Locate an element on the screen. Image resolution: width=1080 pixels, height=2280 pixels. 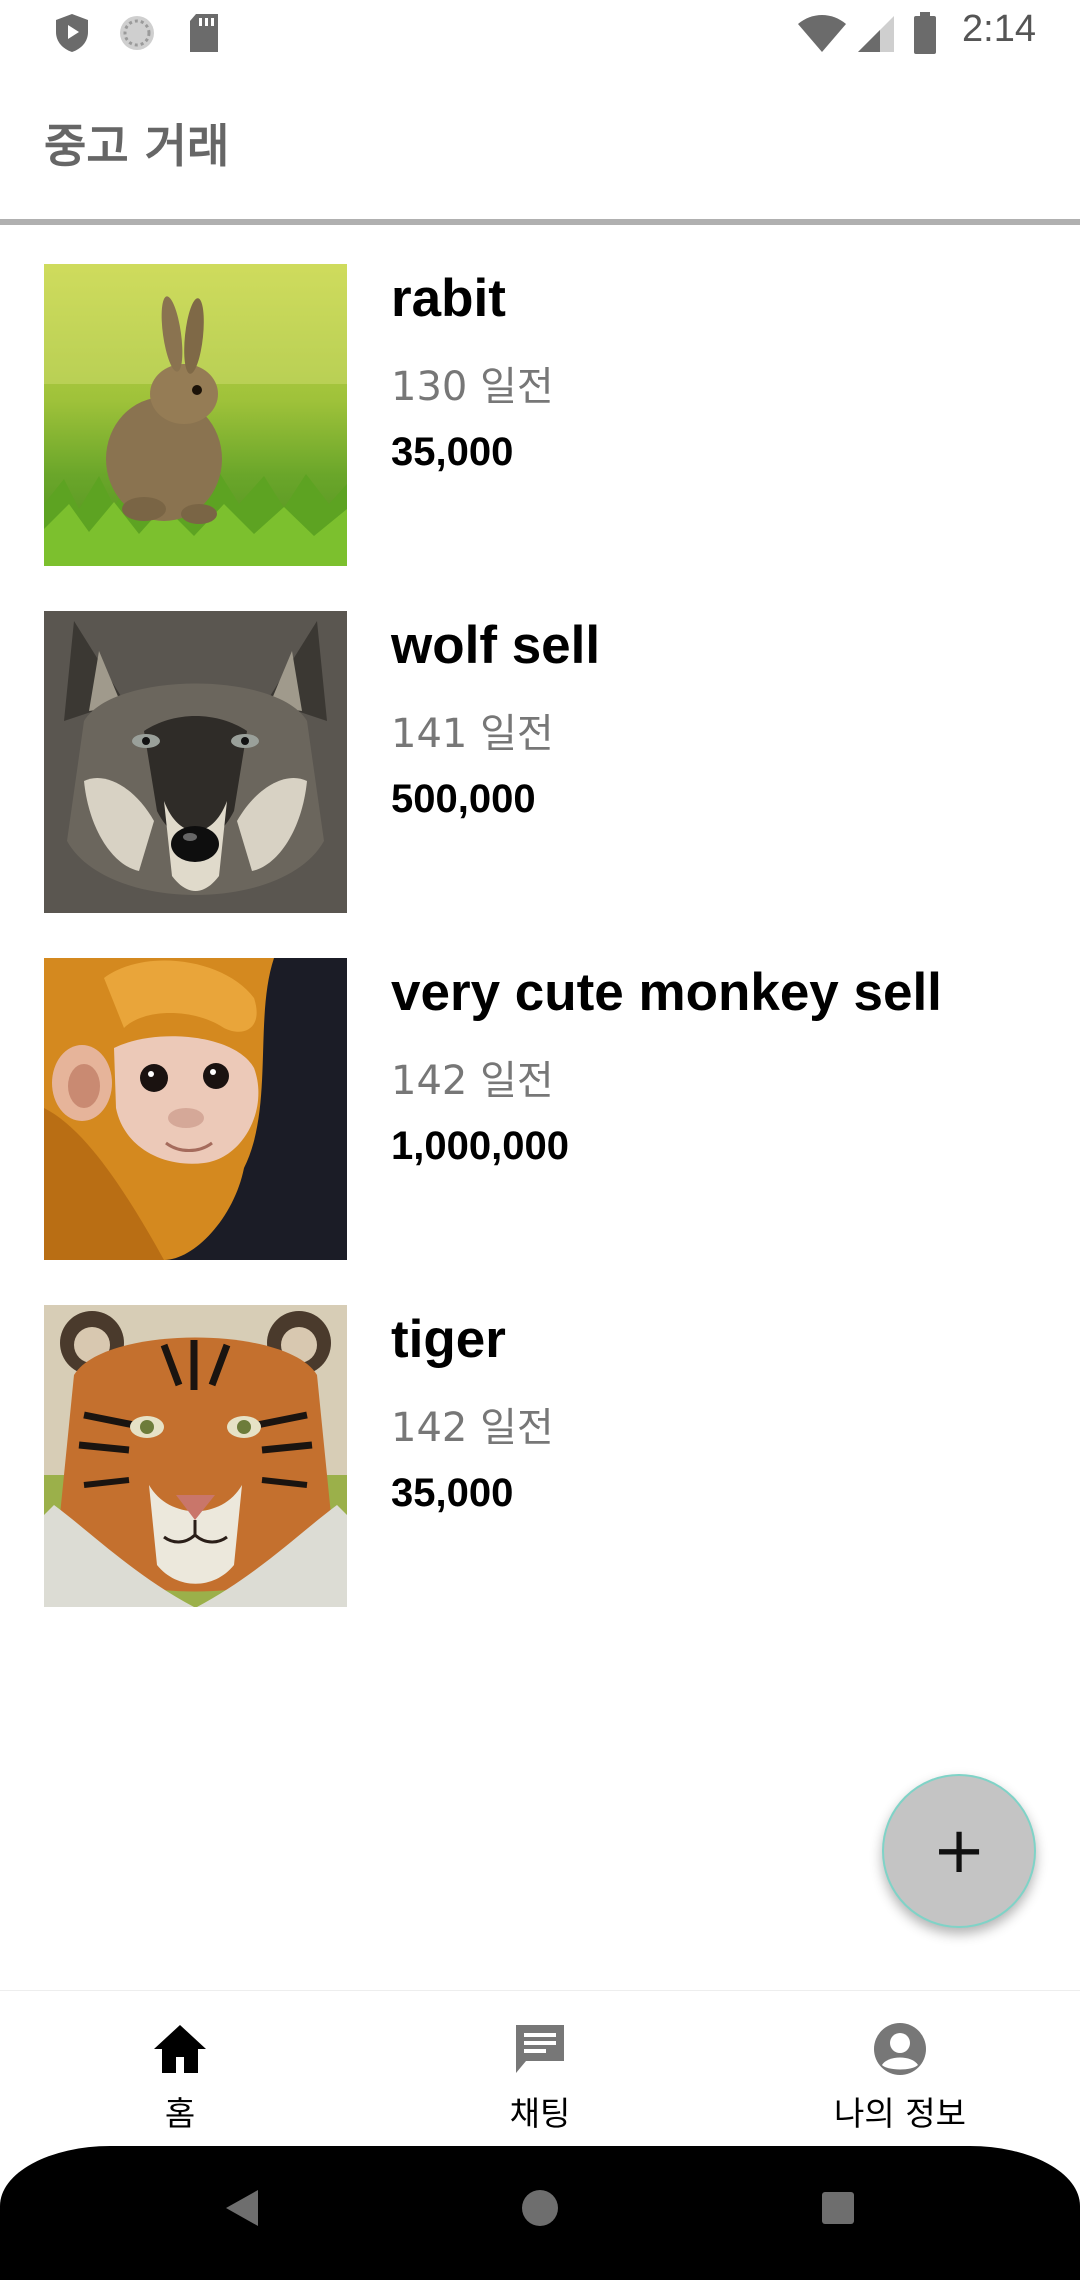
sync-icon is located at coordinates (137, 33).